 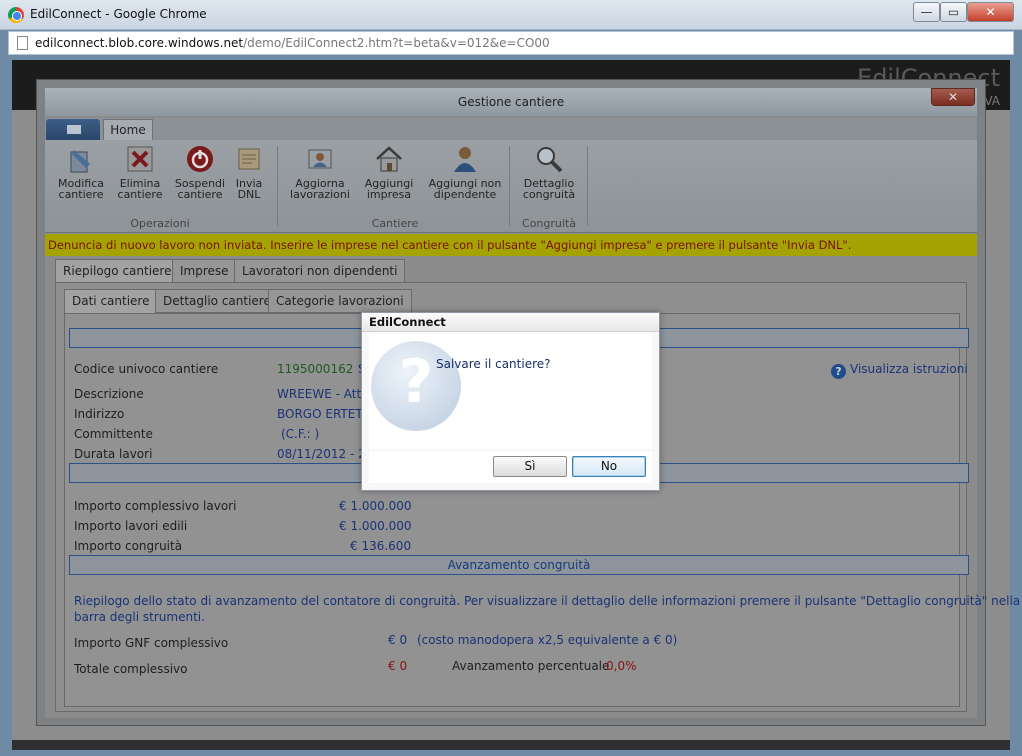 I want to click on tab-riepilogo-cantiere: Riepilogo cantiere, so click(x=117, y=271).